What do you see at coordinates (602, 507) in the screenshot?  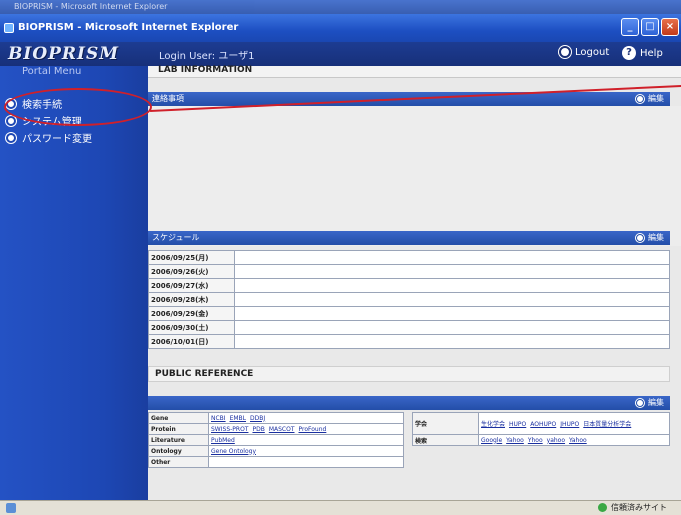 I see `trusted-check-icon` at bounding box center [602, 507].